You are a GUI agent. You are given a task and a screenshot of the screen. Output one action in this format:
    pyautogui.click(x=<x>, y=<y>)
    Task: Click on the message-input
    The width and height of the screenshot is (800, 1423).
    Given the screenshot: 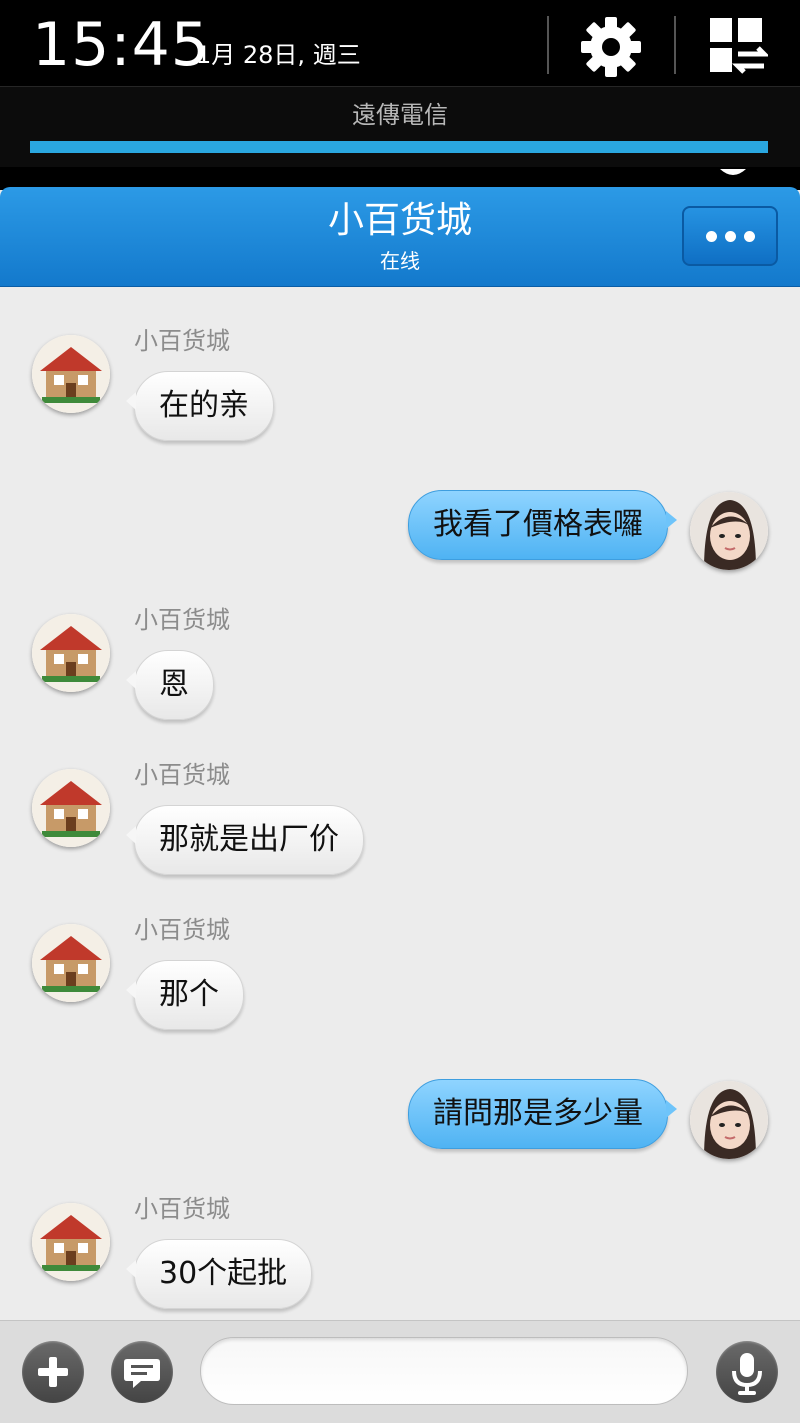 What is the action you would take?
    pyautogui.click(x=444, y=1371)
    